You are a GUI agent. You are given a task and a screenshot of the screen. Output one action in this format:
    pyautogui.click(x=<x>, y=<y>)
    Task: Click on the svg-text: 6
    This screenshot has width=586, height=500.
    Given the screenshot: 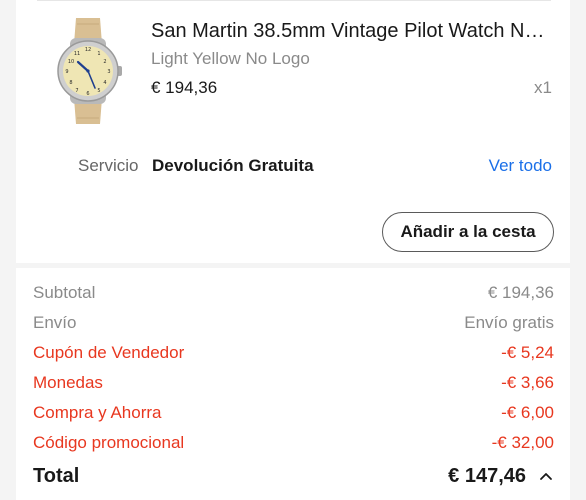 What is the action you would take?
    pyautogui.click(x=87, y=94)
    